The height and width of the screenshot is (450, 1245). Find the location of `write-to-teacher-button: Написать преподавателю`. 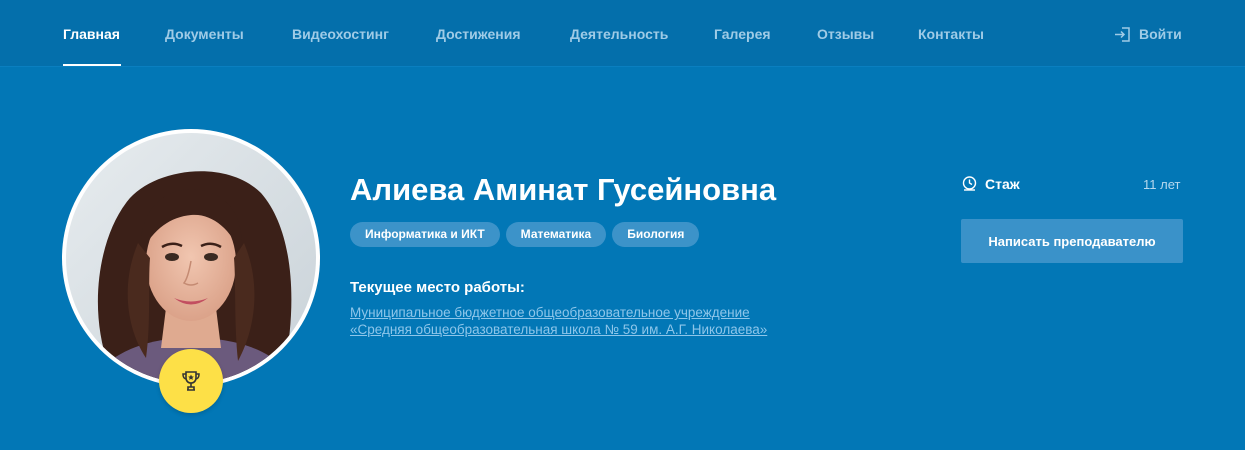

write-to-teacher-button: Написать преподавателю is located at coordinates (1072, 241).